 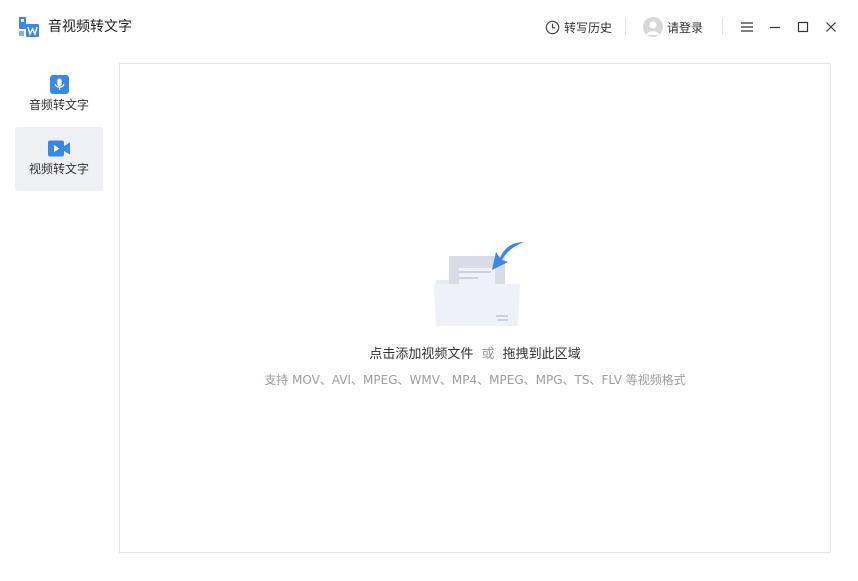 I want to click on sidebar-item-video-to-text: 视频转文字, so click(x=59, y=159).